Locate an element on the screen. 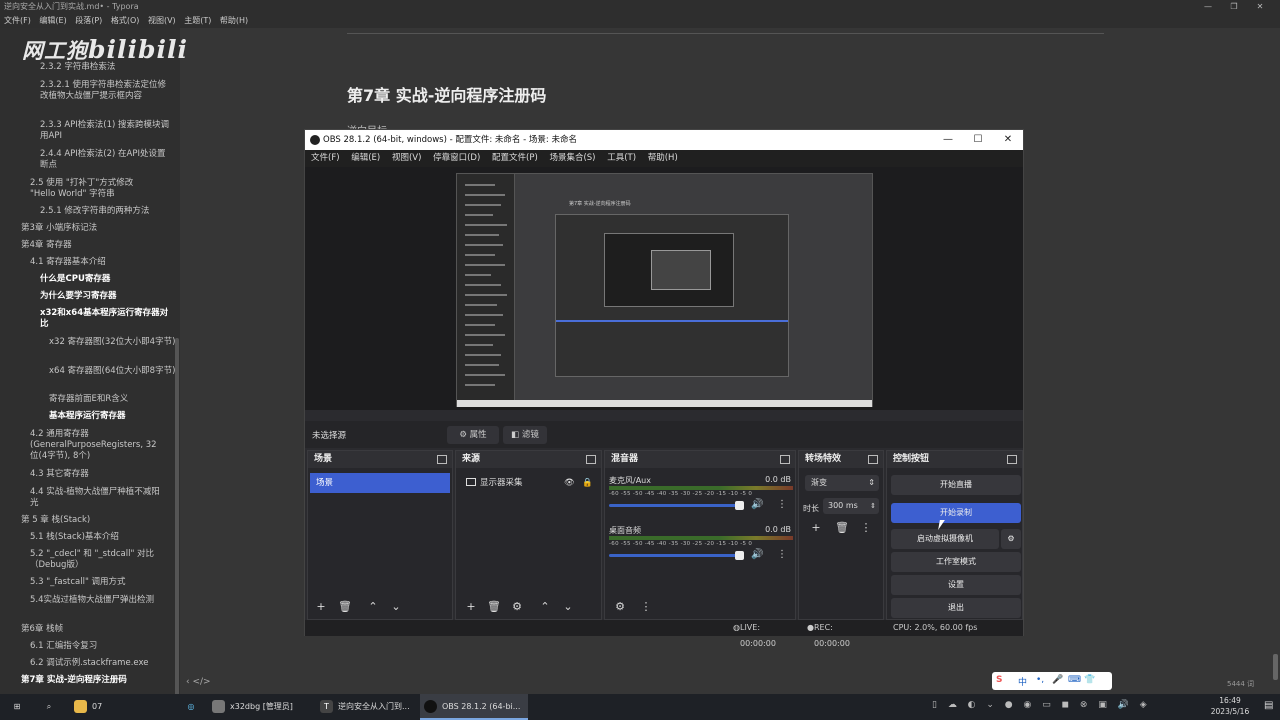 This screenshot has width=1280, height=720. outline-item: 5.3 "_fastcall" 调用方式 is located at coordinates (95, 582).